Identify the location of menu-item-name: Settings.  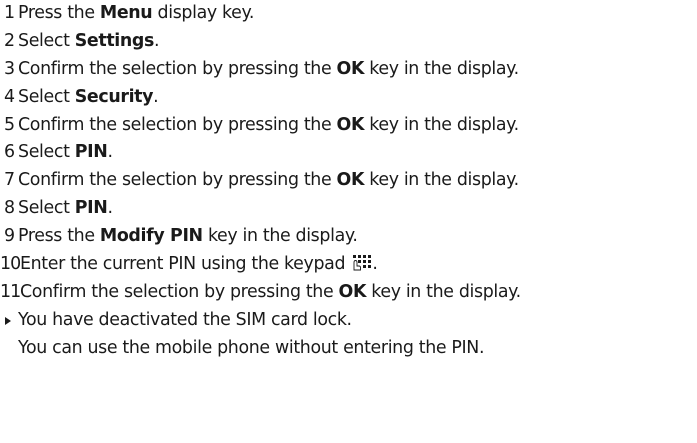
(114, 40).